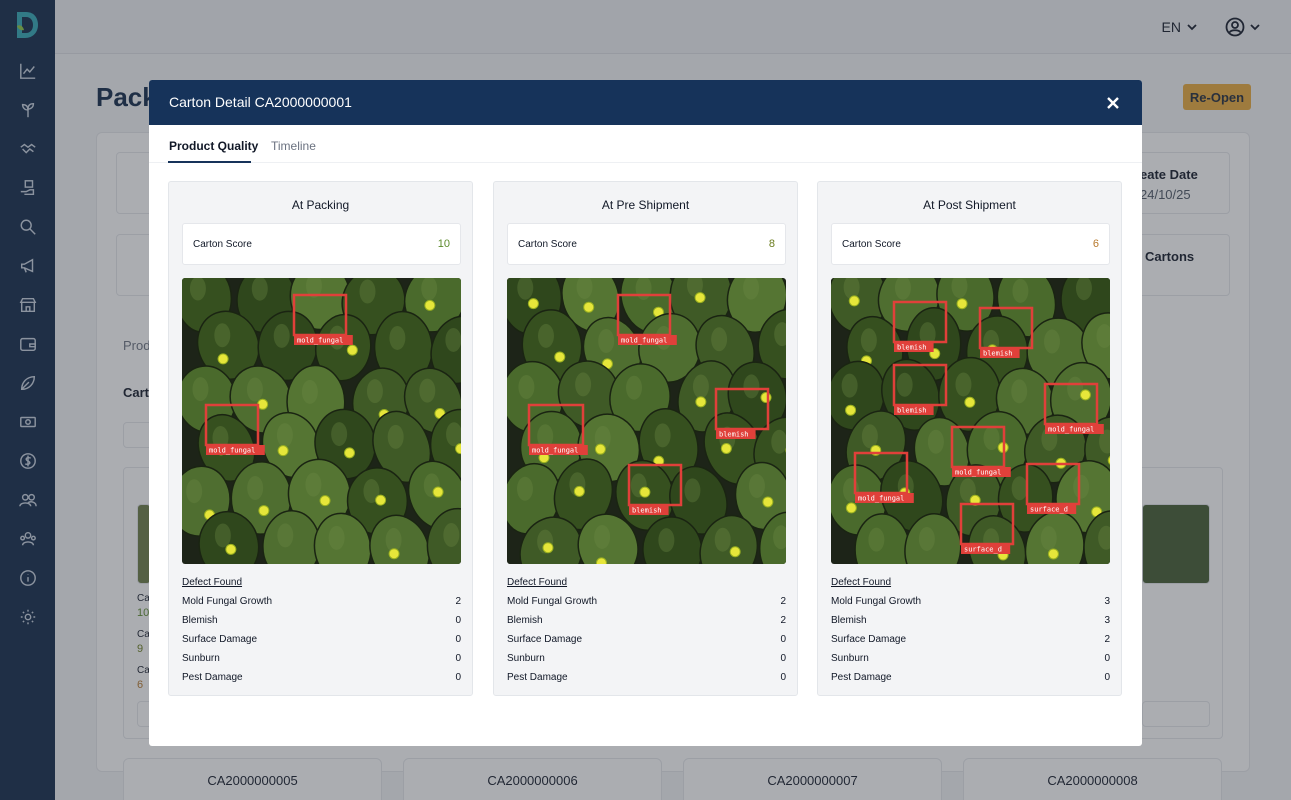 Image resolution: width=1291 pixels, height=800 pixels. Describe the element at coordinates (320, 205) in the screenshot. I see `stage-title: At Packing` at that location.